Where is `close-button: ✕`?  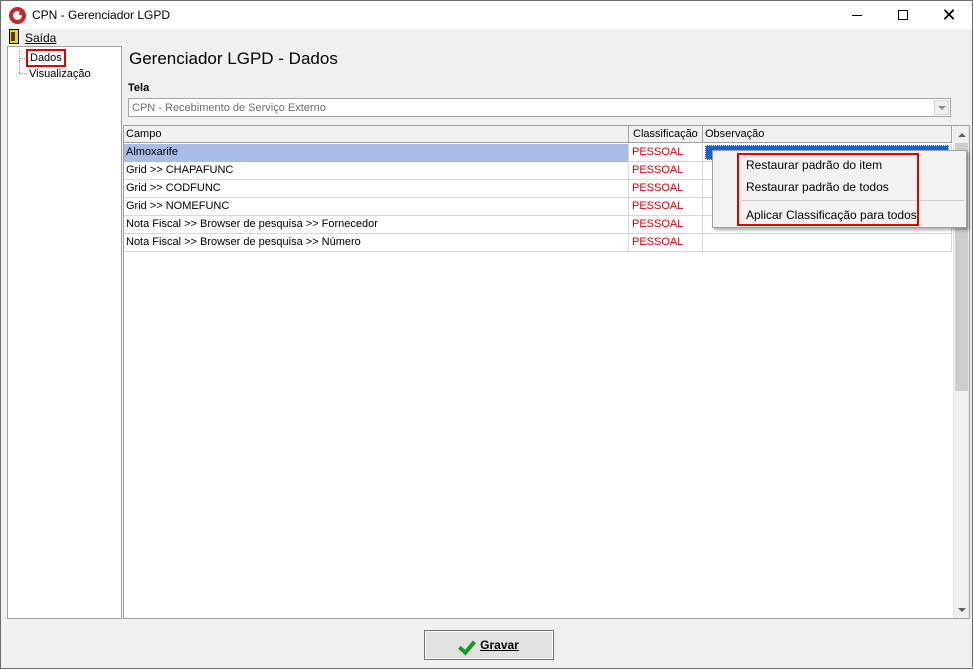 close-button: ✕ is located at coordinates (949, 15).